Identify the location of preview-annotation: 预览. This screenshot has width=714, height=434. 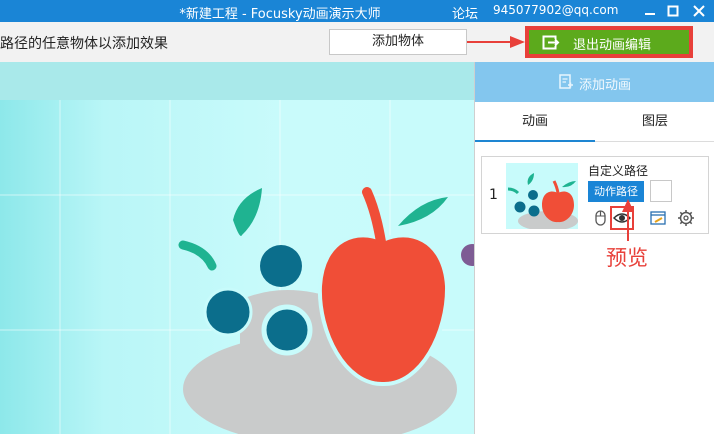
(627, 258).